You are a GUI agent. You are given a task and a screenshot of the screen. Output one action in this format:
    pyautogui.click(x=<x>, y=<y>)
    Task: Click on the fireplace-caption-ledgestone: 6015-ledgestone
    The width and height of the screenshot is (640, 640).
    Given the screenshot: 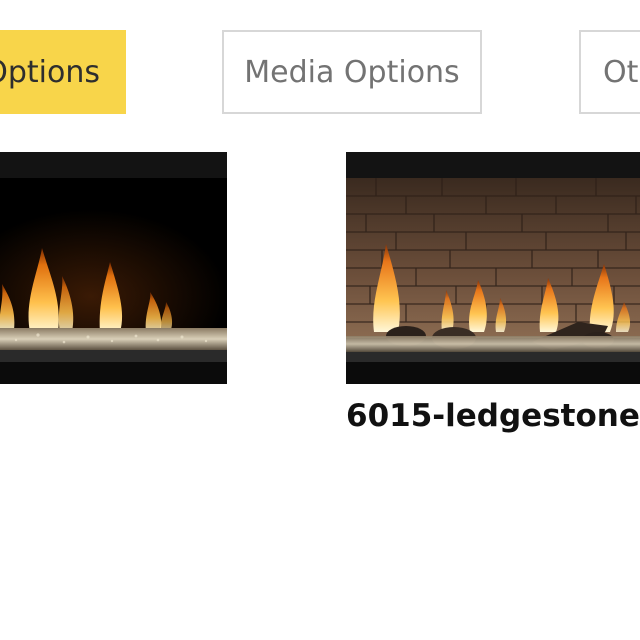 What is the action you would take?
    pyautogui.click(x=493, y=416)
    